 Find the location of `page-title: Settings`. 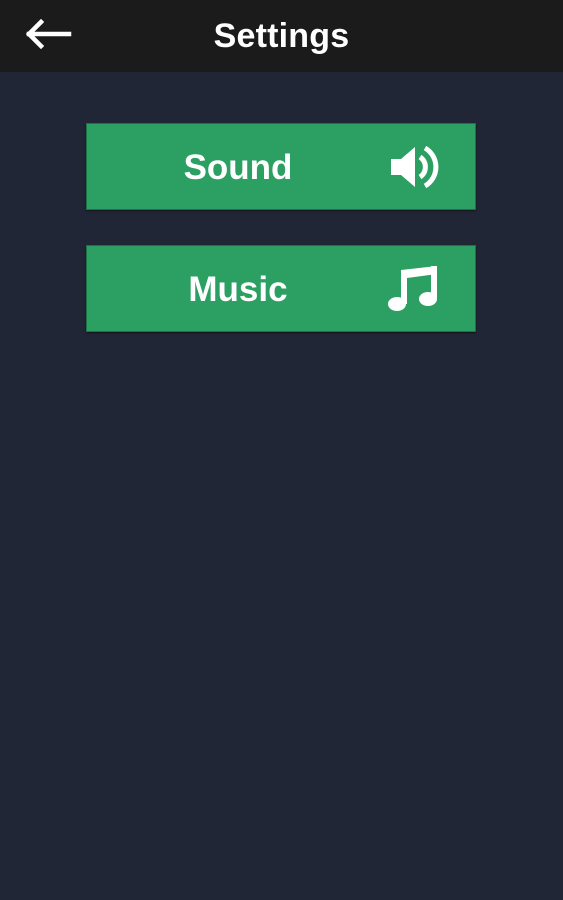

page-title: Settings is located at coordinates (281, 36).